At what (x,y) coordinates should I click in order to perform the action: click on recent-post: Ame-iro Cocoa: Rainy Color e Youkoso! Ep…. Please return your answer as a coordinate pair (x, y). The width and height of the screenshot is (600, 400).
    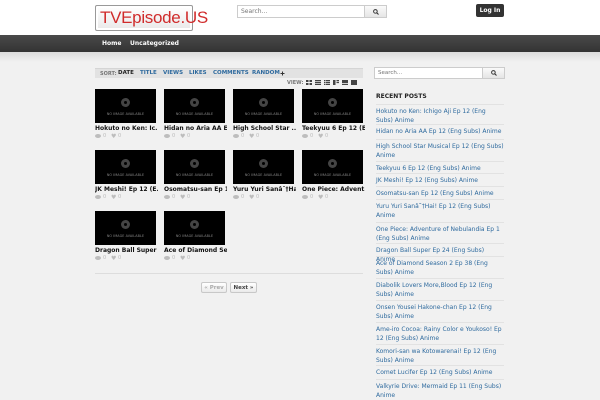
    Looking at the image, I should click on (440, 332).